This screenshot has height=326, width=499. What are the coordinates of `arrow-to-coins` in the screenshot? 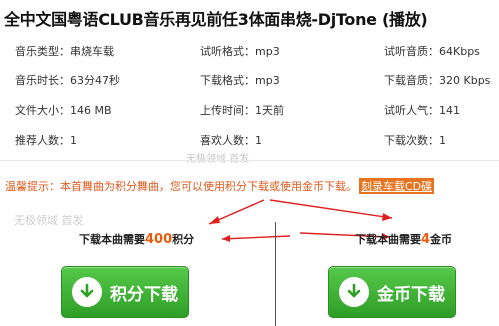 It's located at (331, 209).